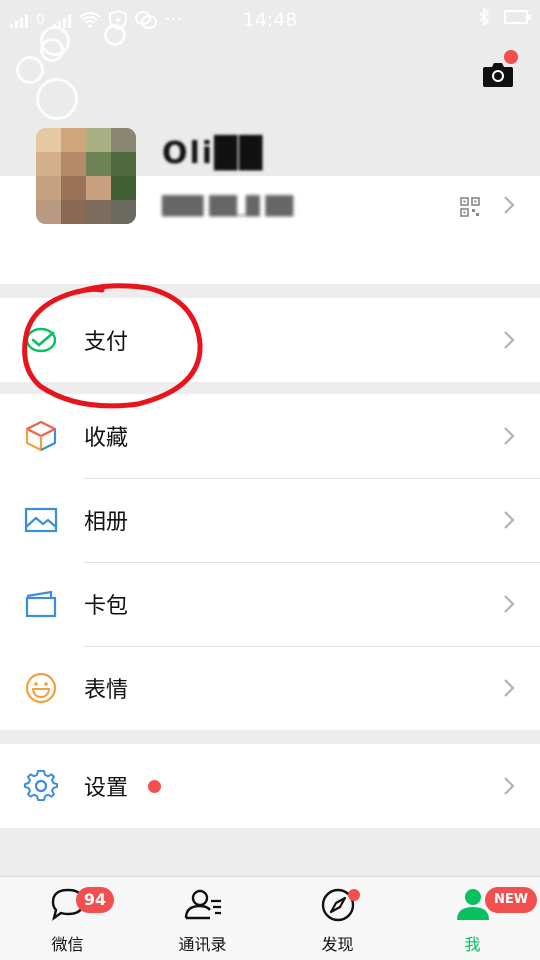  Describe the element at coordinates (472, 918) in the screenshot. I see `tab-me: NEW 我` at that location.